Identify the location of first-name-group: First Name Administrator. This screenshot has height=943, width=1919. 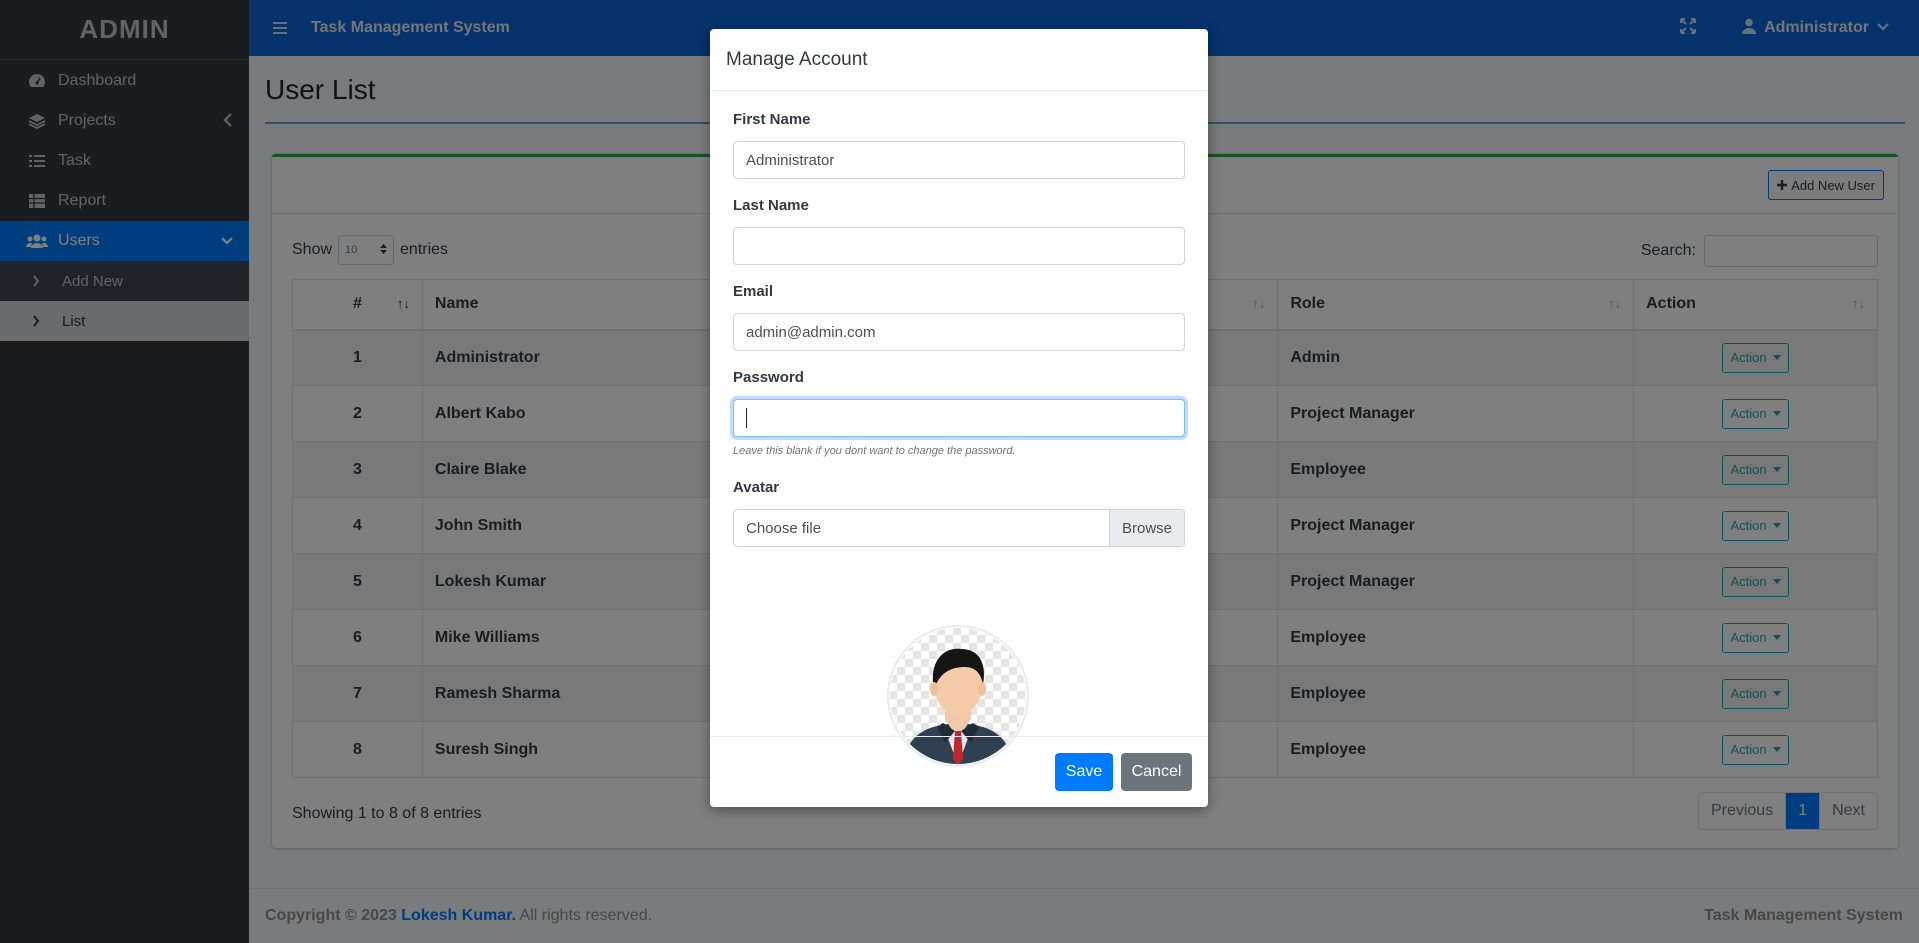
(959, 145).